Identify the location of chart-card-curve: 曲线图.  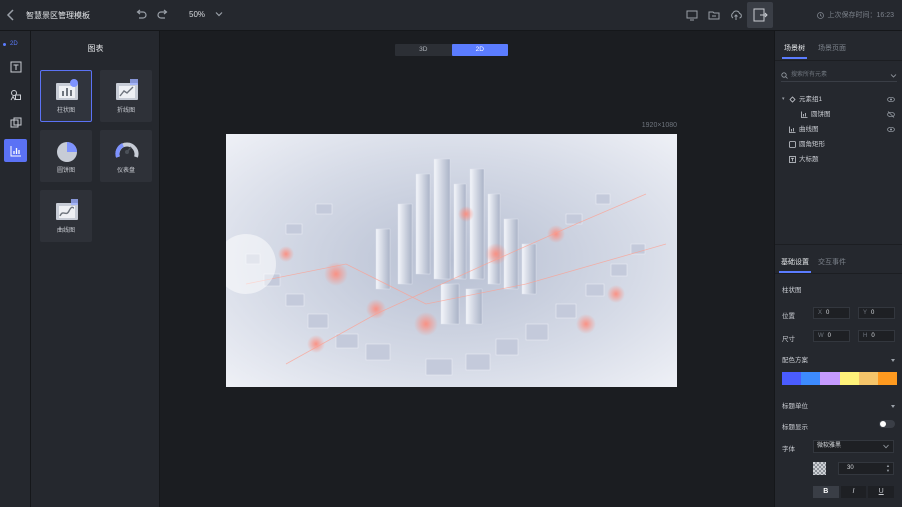
(66, 216).